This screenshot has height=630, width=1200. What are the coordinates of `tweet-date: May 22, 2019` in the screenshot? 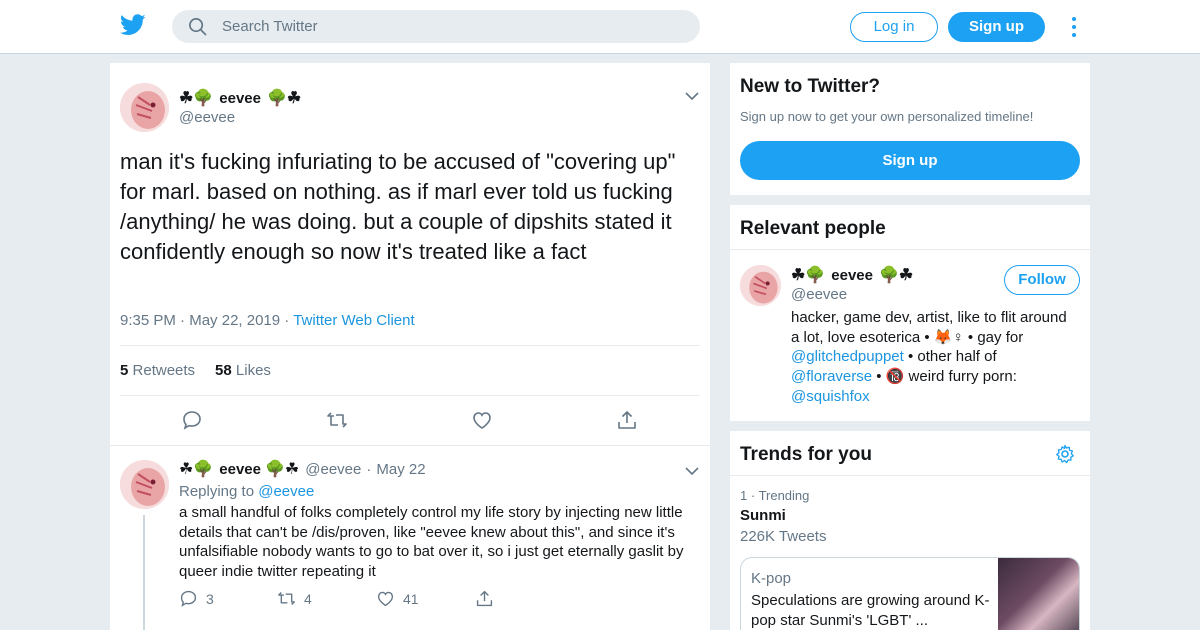 It's located at (234, 320).